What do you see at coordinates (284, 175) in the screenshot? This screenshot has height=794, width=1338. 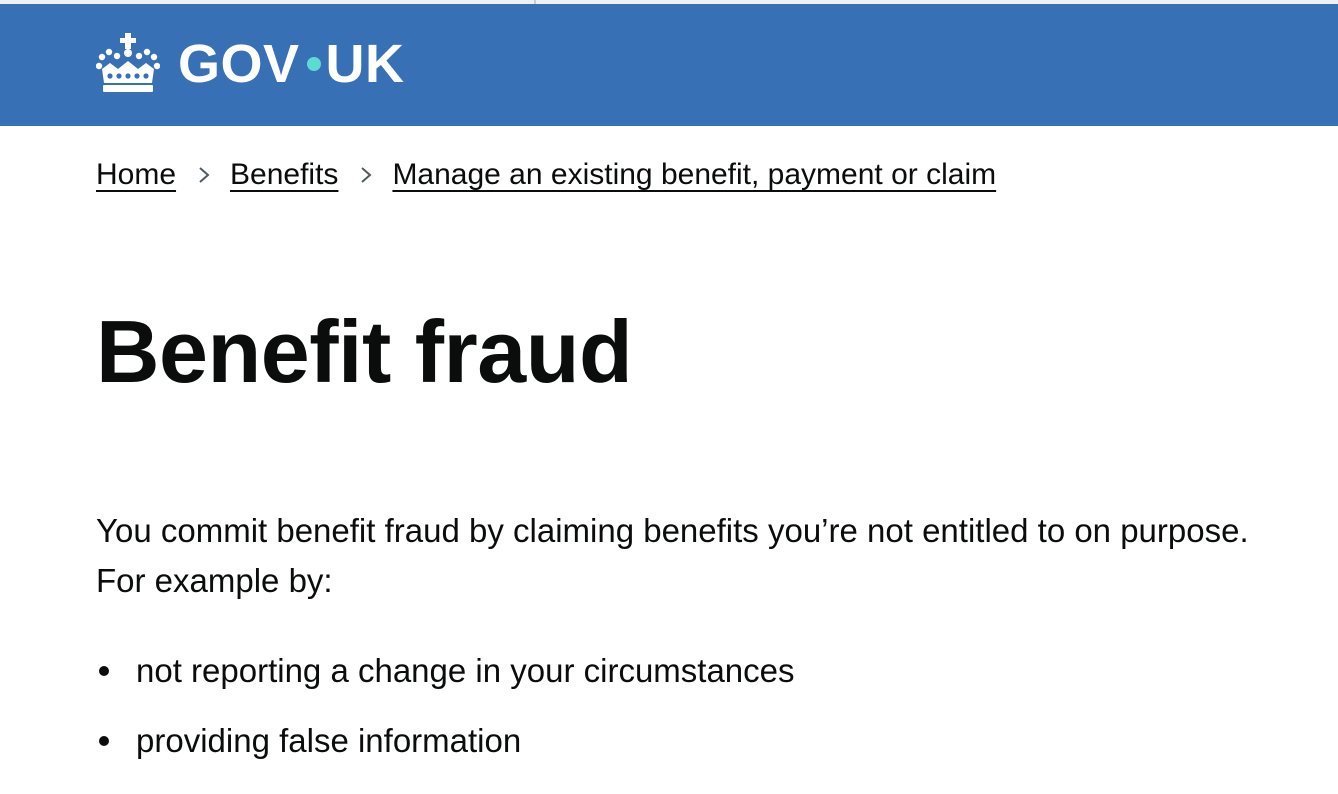 I see `breadcrumb-link-benefits: Benefits` at bounding box center [284, 175].